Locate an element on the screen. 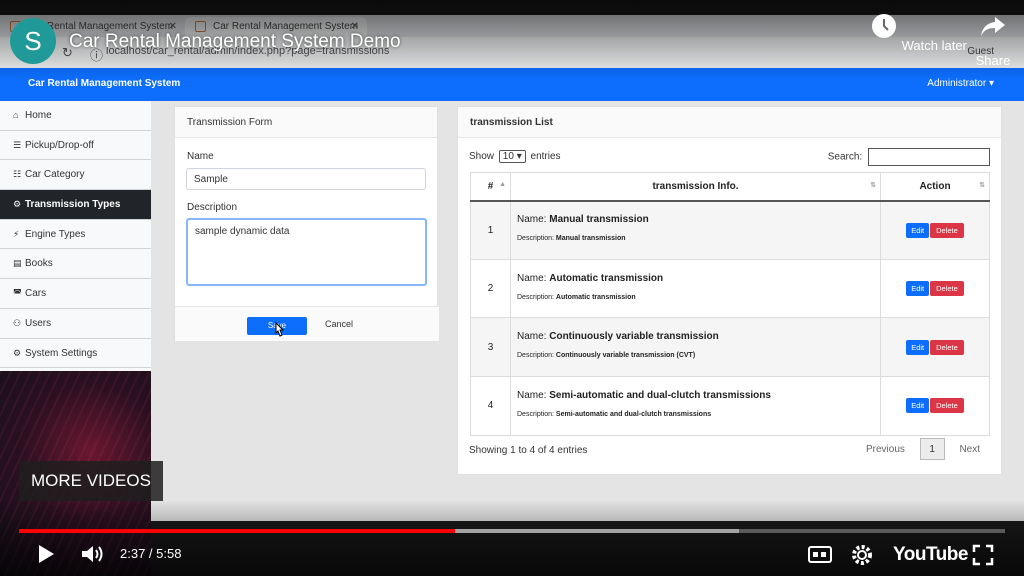  sidebar-item-label: Transmission Types is located at coordinates (73, 205).